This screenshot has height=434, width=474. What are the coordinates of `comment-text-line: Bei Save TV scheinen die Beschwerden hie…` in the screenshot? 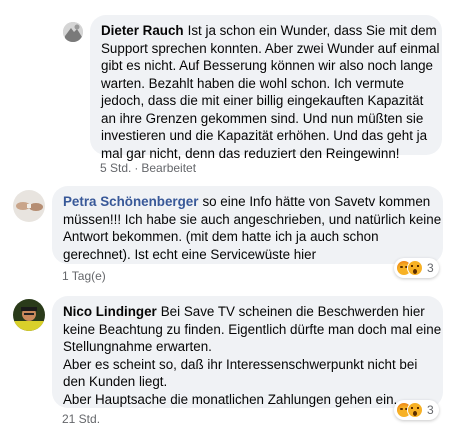 It's located at (292, 311).